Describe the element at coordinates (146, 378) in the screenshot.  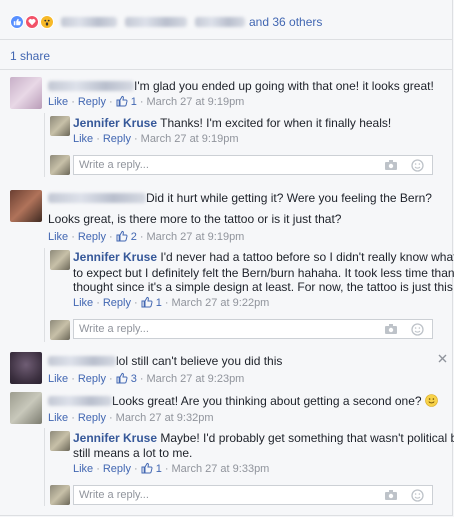
I see `comment-actions: Like · Reply · 3 · March 27 at 9:23pm` at that location.